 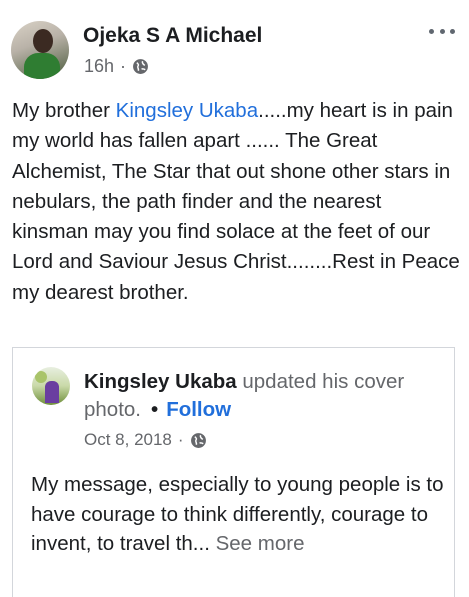 What do you see at coordinates (442, 31) in the screenshot?
I see `more-options-icon` at bounding box center [442, 31].